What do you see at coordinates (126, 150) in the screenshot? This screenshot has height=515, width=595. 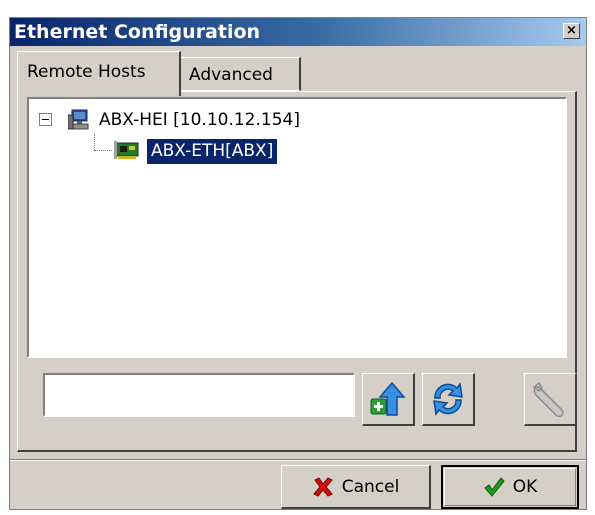 I see `network-card-icon` at bounding box center [126, 150].